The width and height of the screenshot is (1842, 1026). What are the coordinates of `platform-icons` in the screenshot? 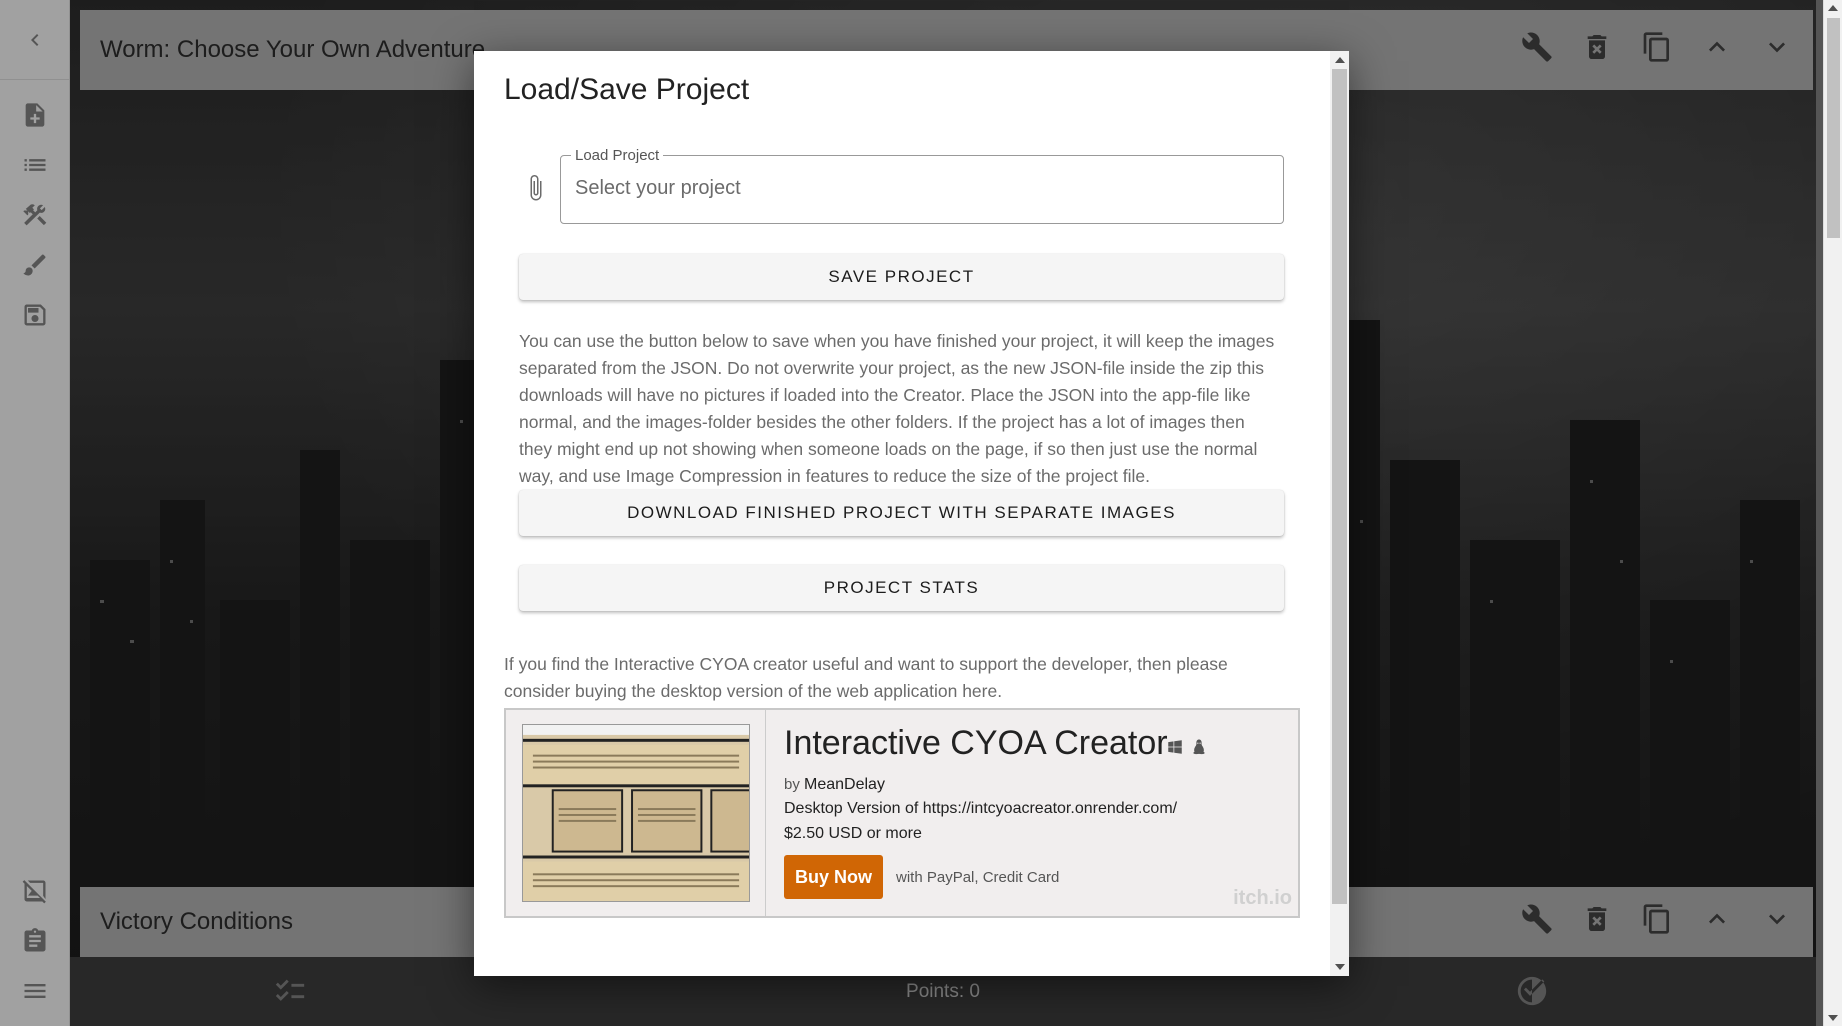 It's located at (1188, 749).